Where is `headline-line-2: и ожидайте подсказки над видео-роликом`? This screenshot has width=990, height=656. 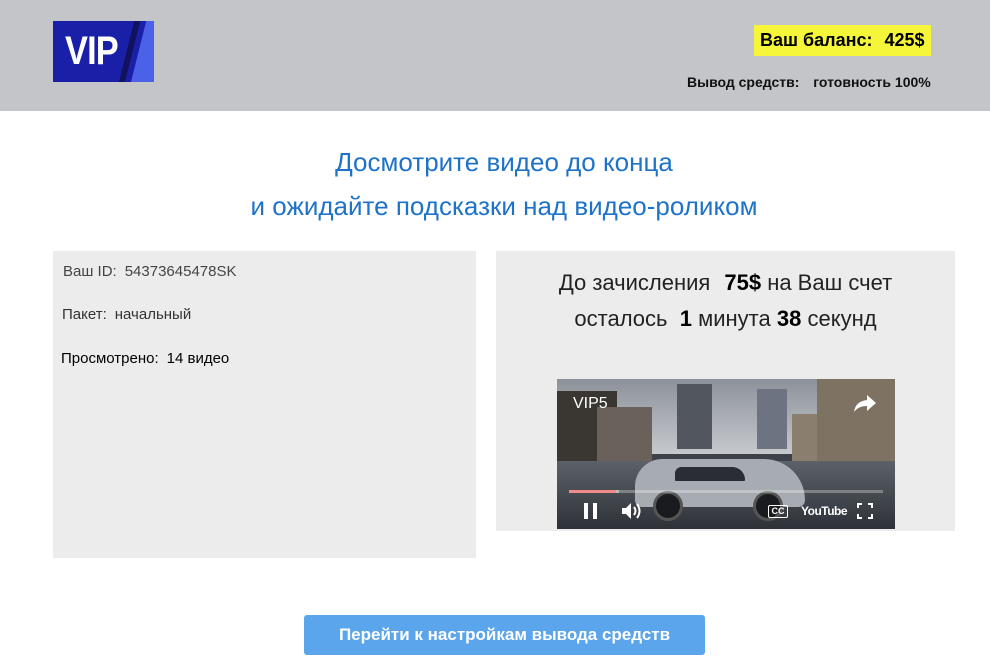
headline-line-2: и ожидайте подсказки над видео-роликом is located at coordinates (504, 206).